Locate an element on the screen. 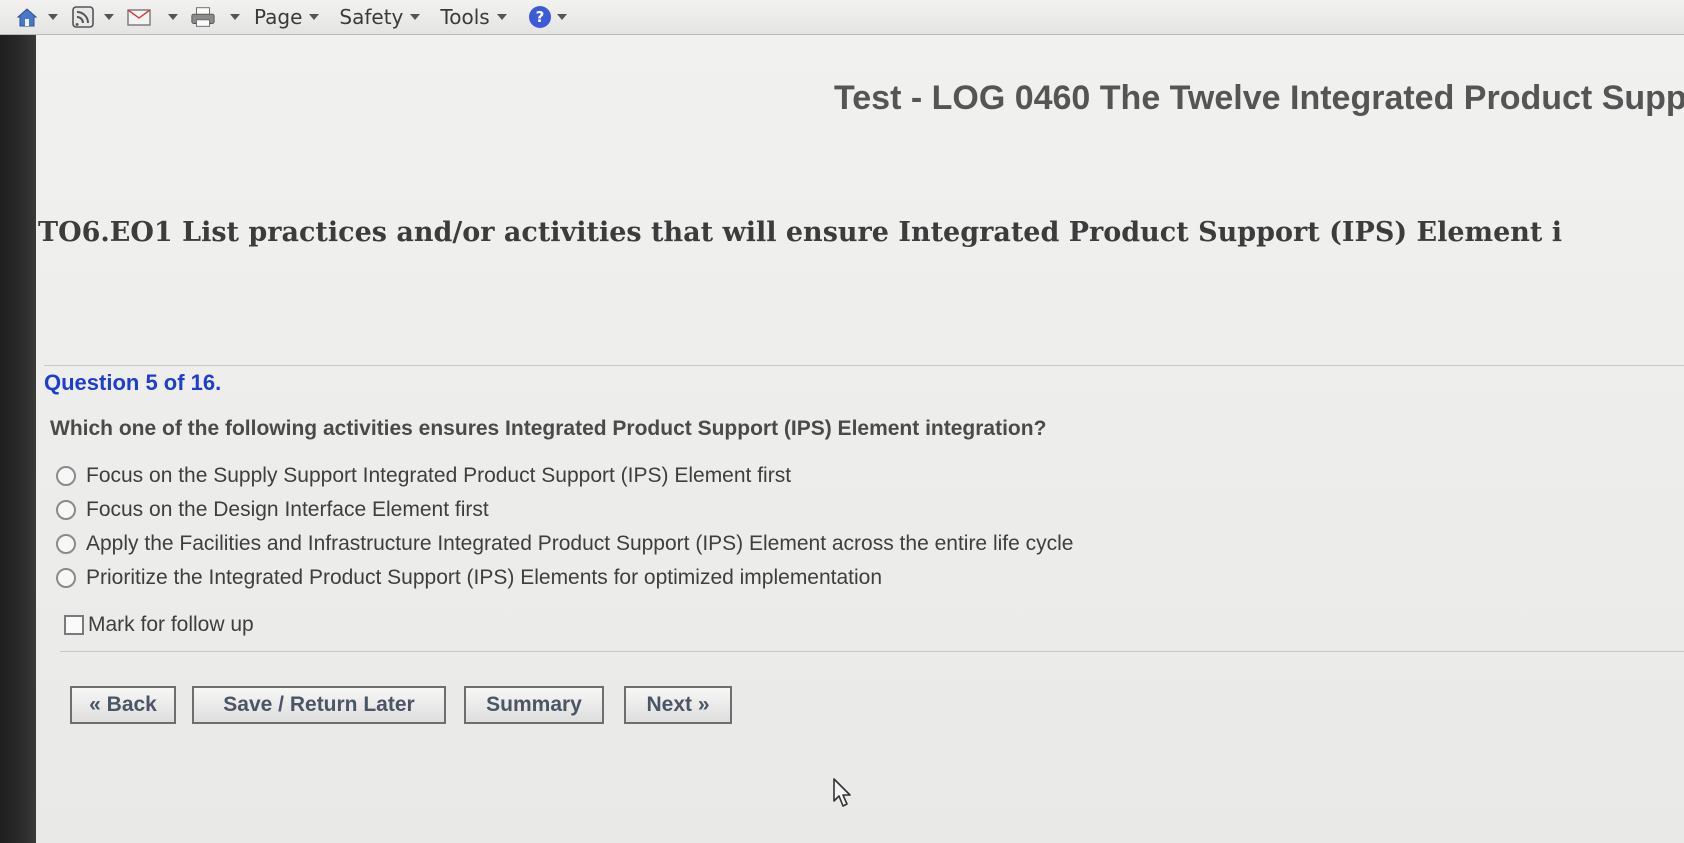 This screenshot has width=1684, height=843. print-icon is located at coordinates (203, 17).